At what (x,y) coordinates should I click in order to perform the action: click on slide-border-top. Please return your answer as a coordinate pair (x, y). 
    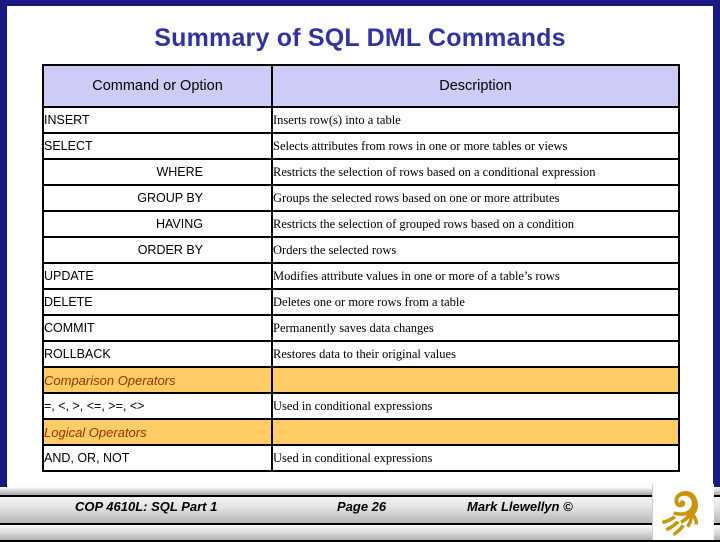
    Looking at the image, I should click on (360, 3).